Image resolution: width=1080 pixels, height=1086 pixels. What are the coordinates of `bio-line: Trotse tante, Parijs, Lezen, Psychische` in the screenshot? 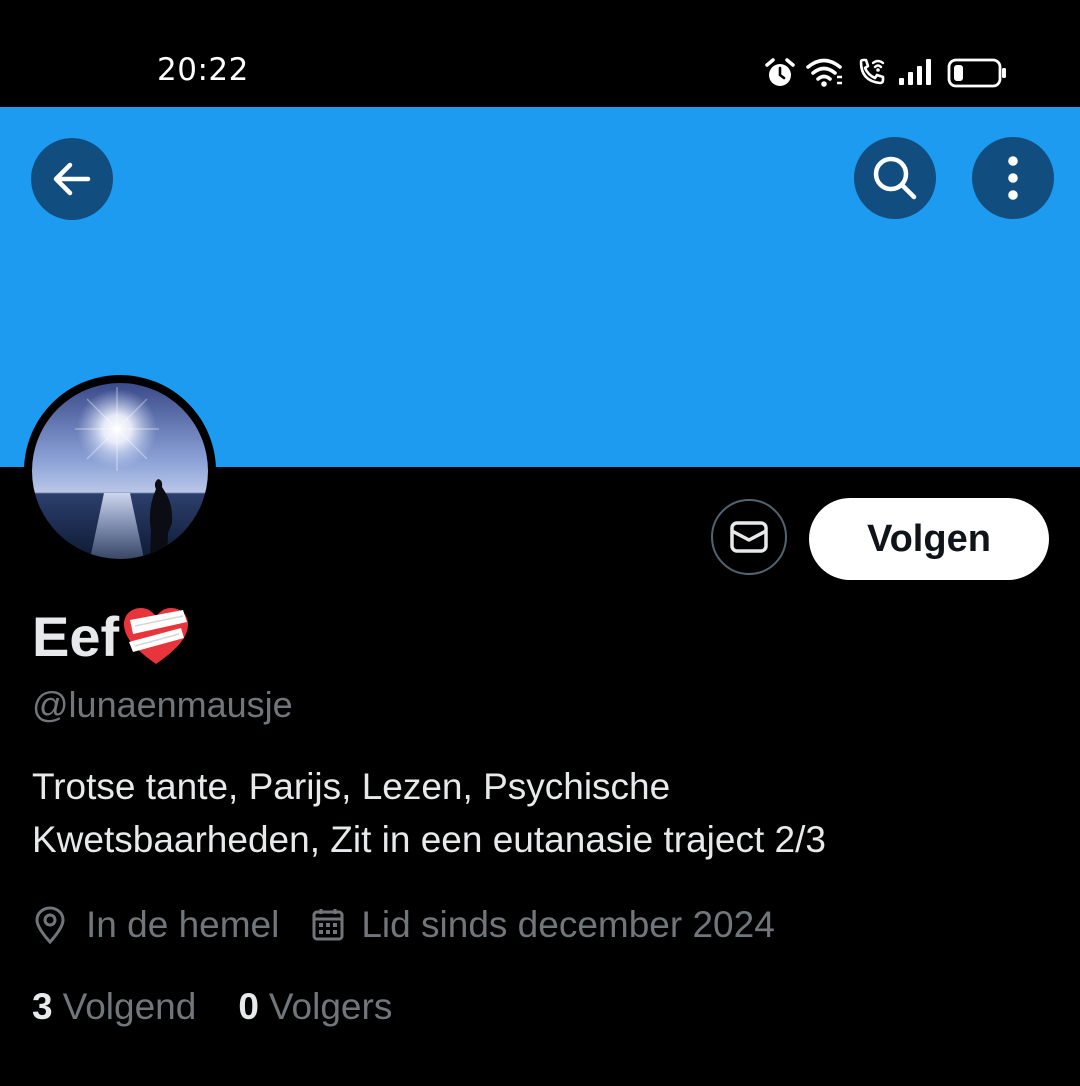 It's located at (351, 786).